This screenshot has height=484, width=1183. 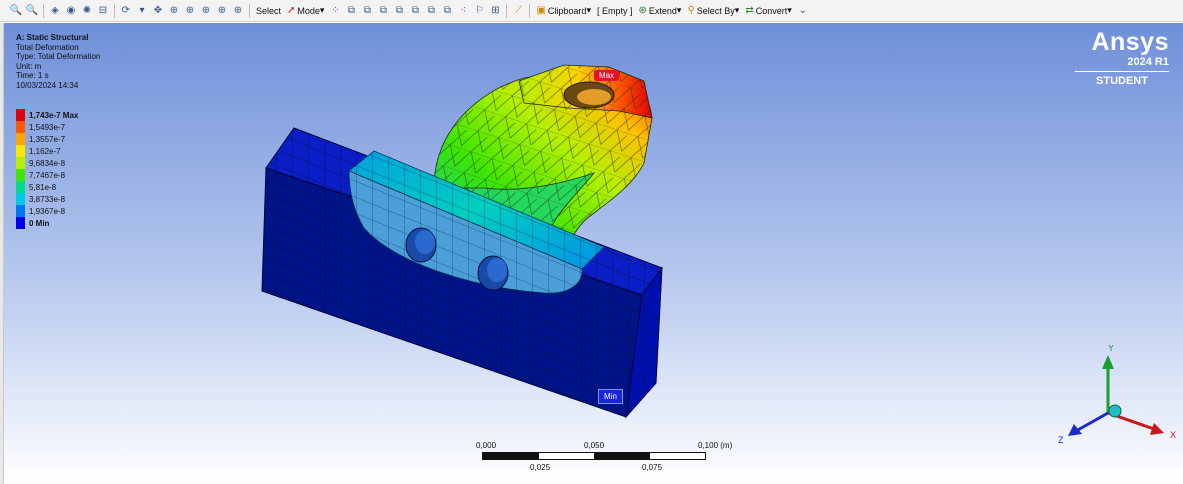 I want to click on legend-entry: 1,743e-7 Max, so click(x=47, y=115).